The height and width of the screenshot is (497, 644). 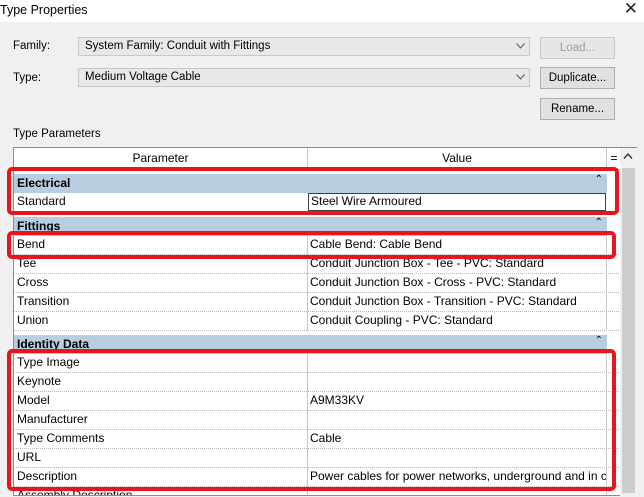 What do you see at coordinates (322, 11) in the screenshot?
I see `title-bar: Type Properties ✕` at bounding box center [322, 11].